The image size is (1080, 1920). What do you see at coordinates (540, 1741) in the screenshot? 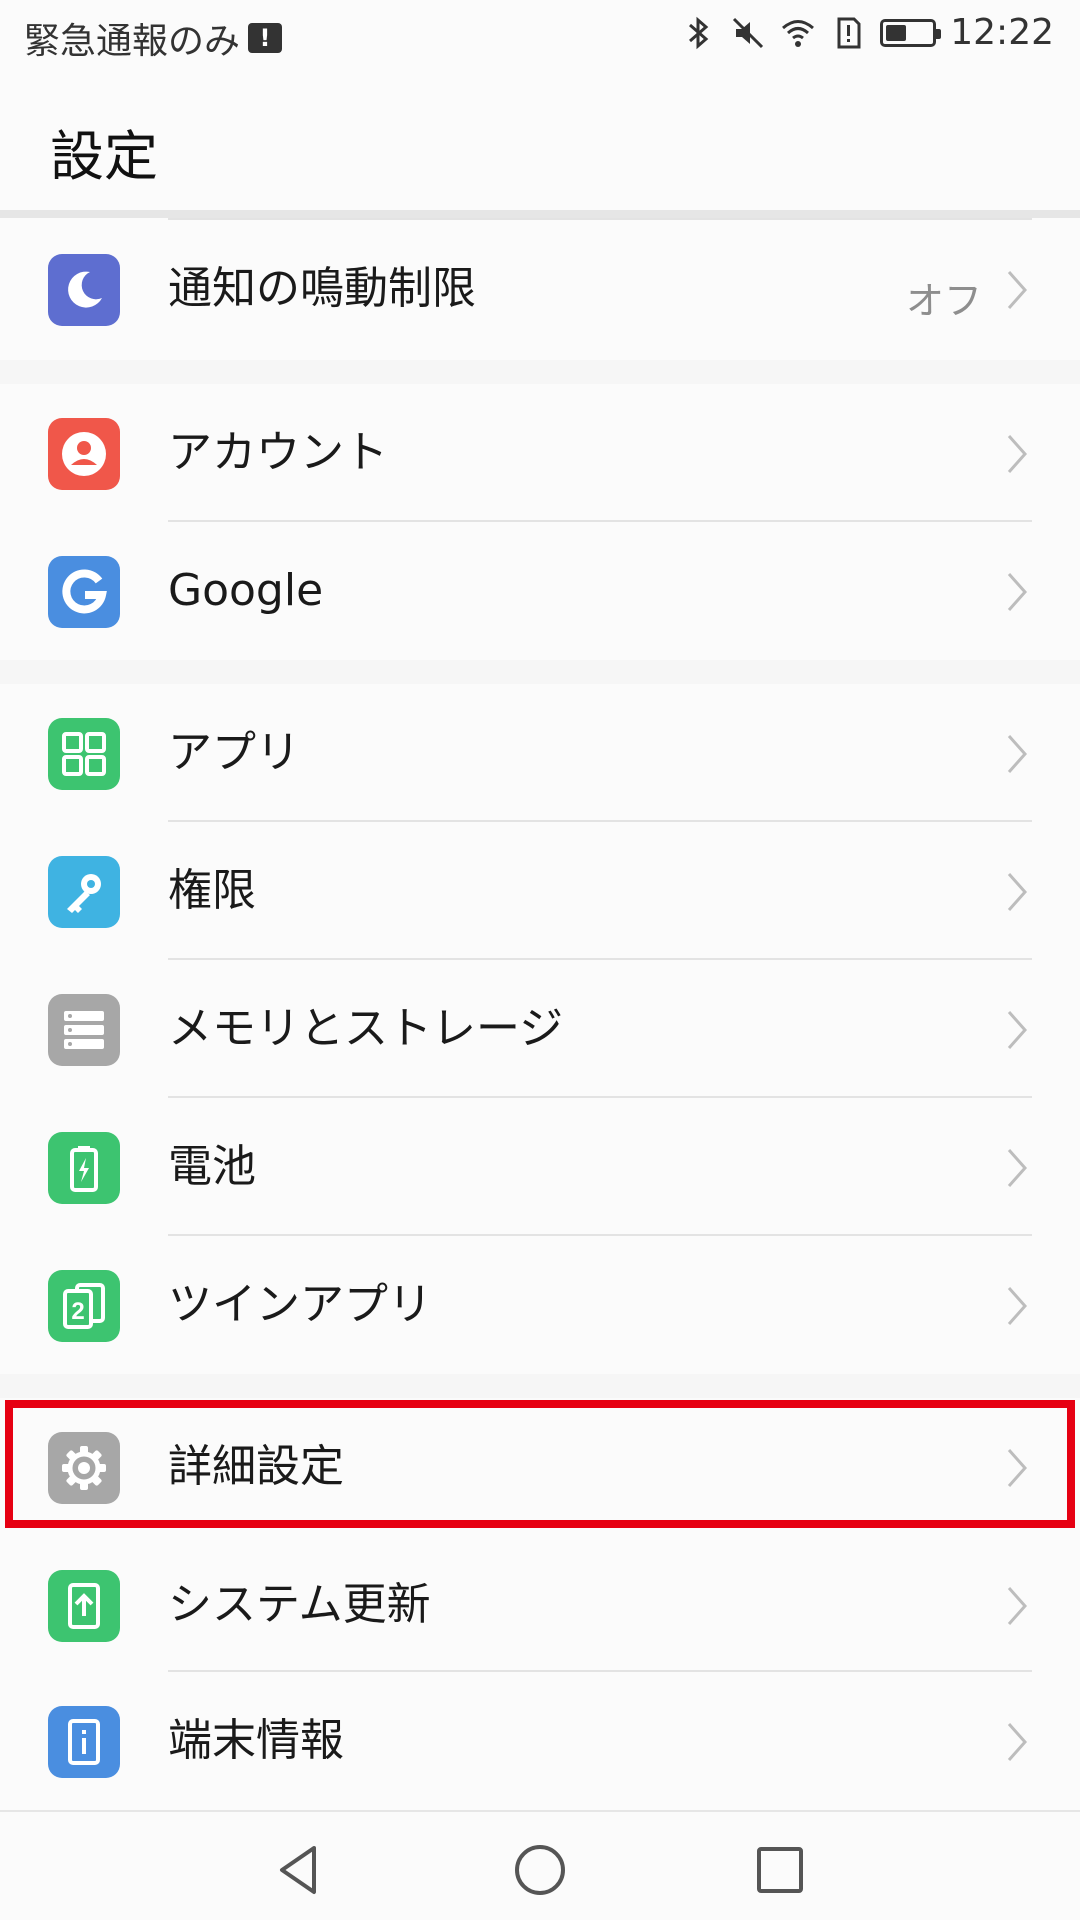
I see `settings-item-device-info: 端末情報` at bounding box center [540, 1741].